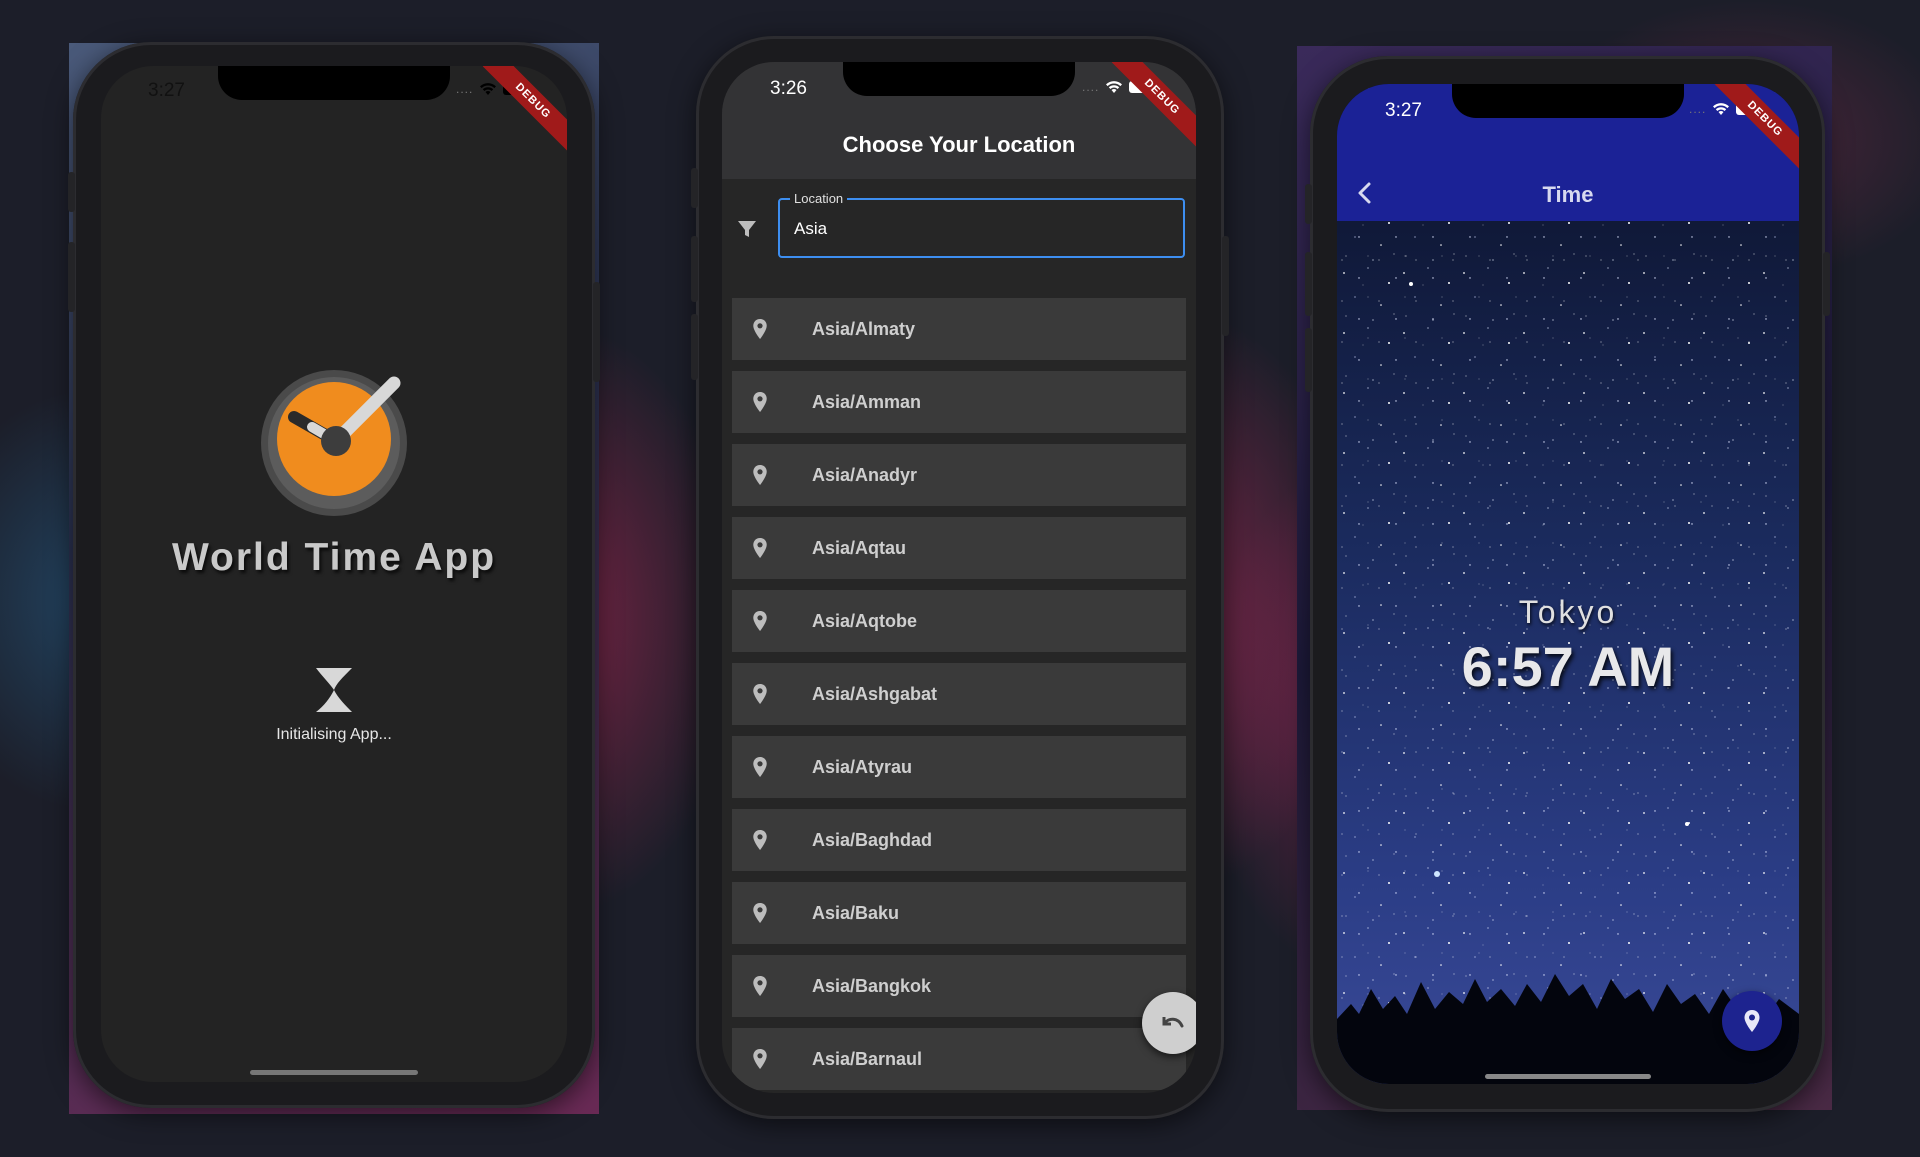 The image size is (1920, 1157). Describe the element at coordinates (959, 329) in the screenshot. I see `location-list-item: Asia/Almaty` at that location.